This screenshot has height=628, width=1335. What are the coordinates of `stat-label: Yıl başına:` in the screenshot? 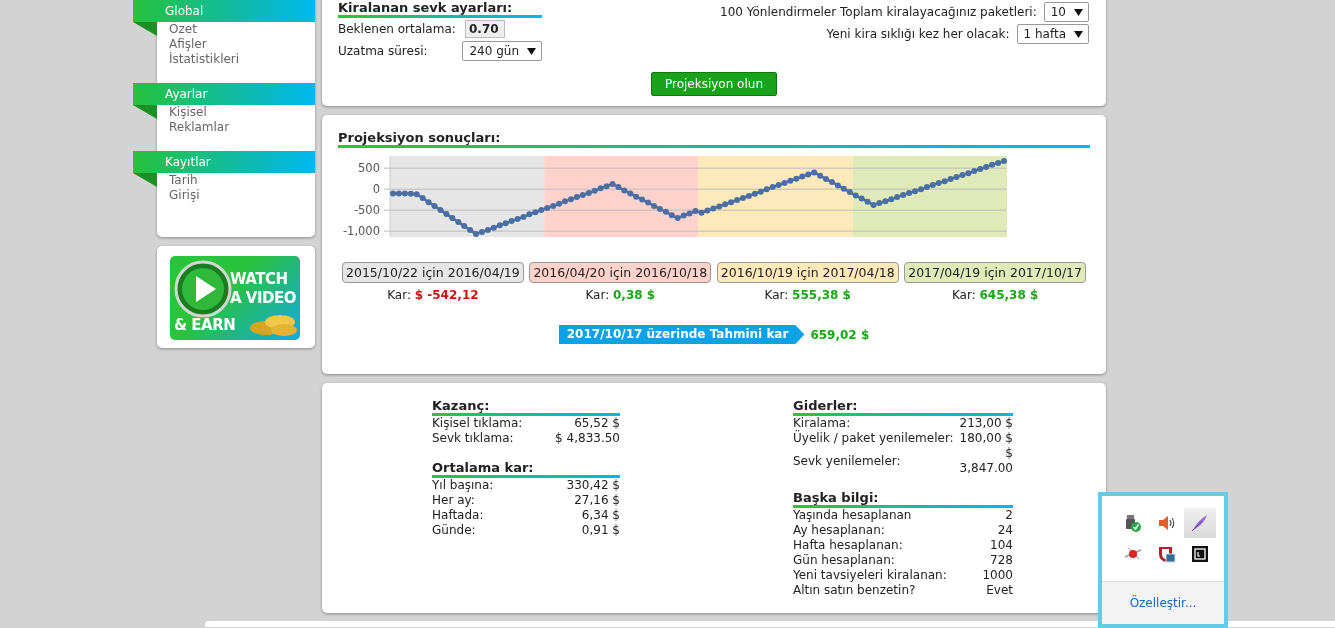 It's located at (463, 485).